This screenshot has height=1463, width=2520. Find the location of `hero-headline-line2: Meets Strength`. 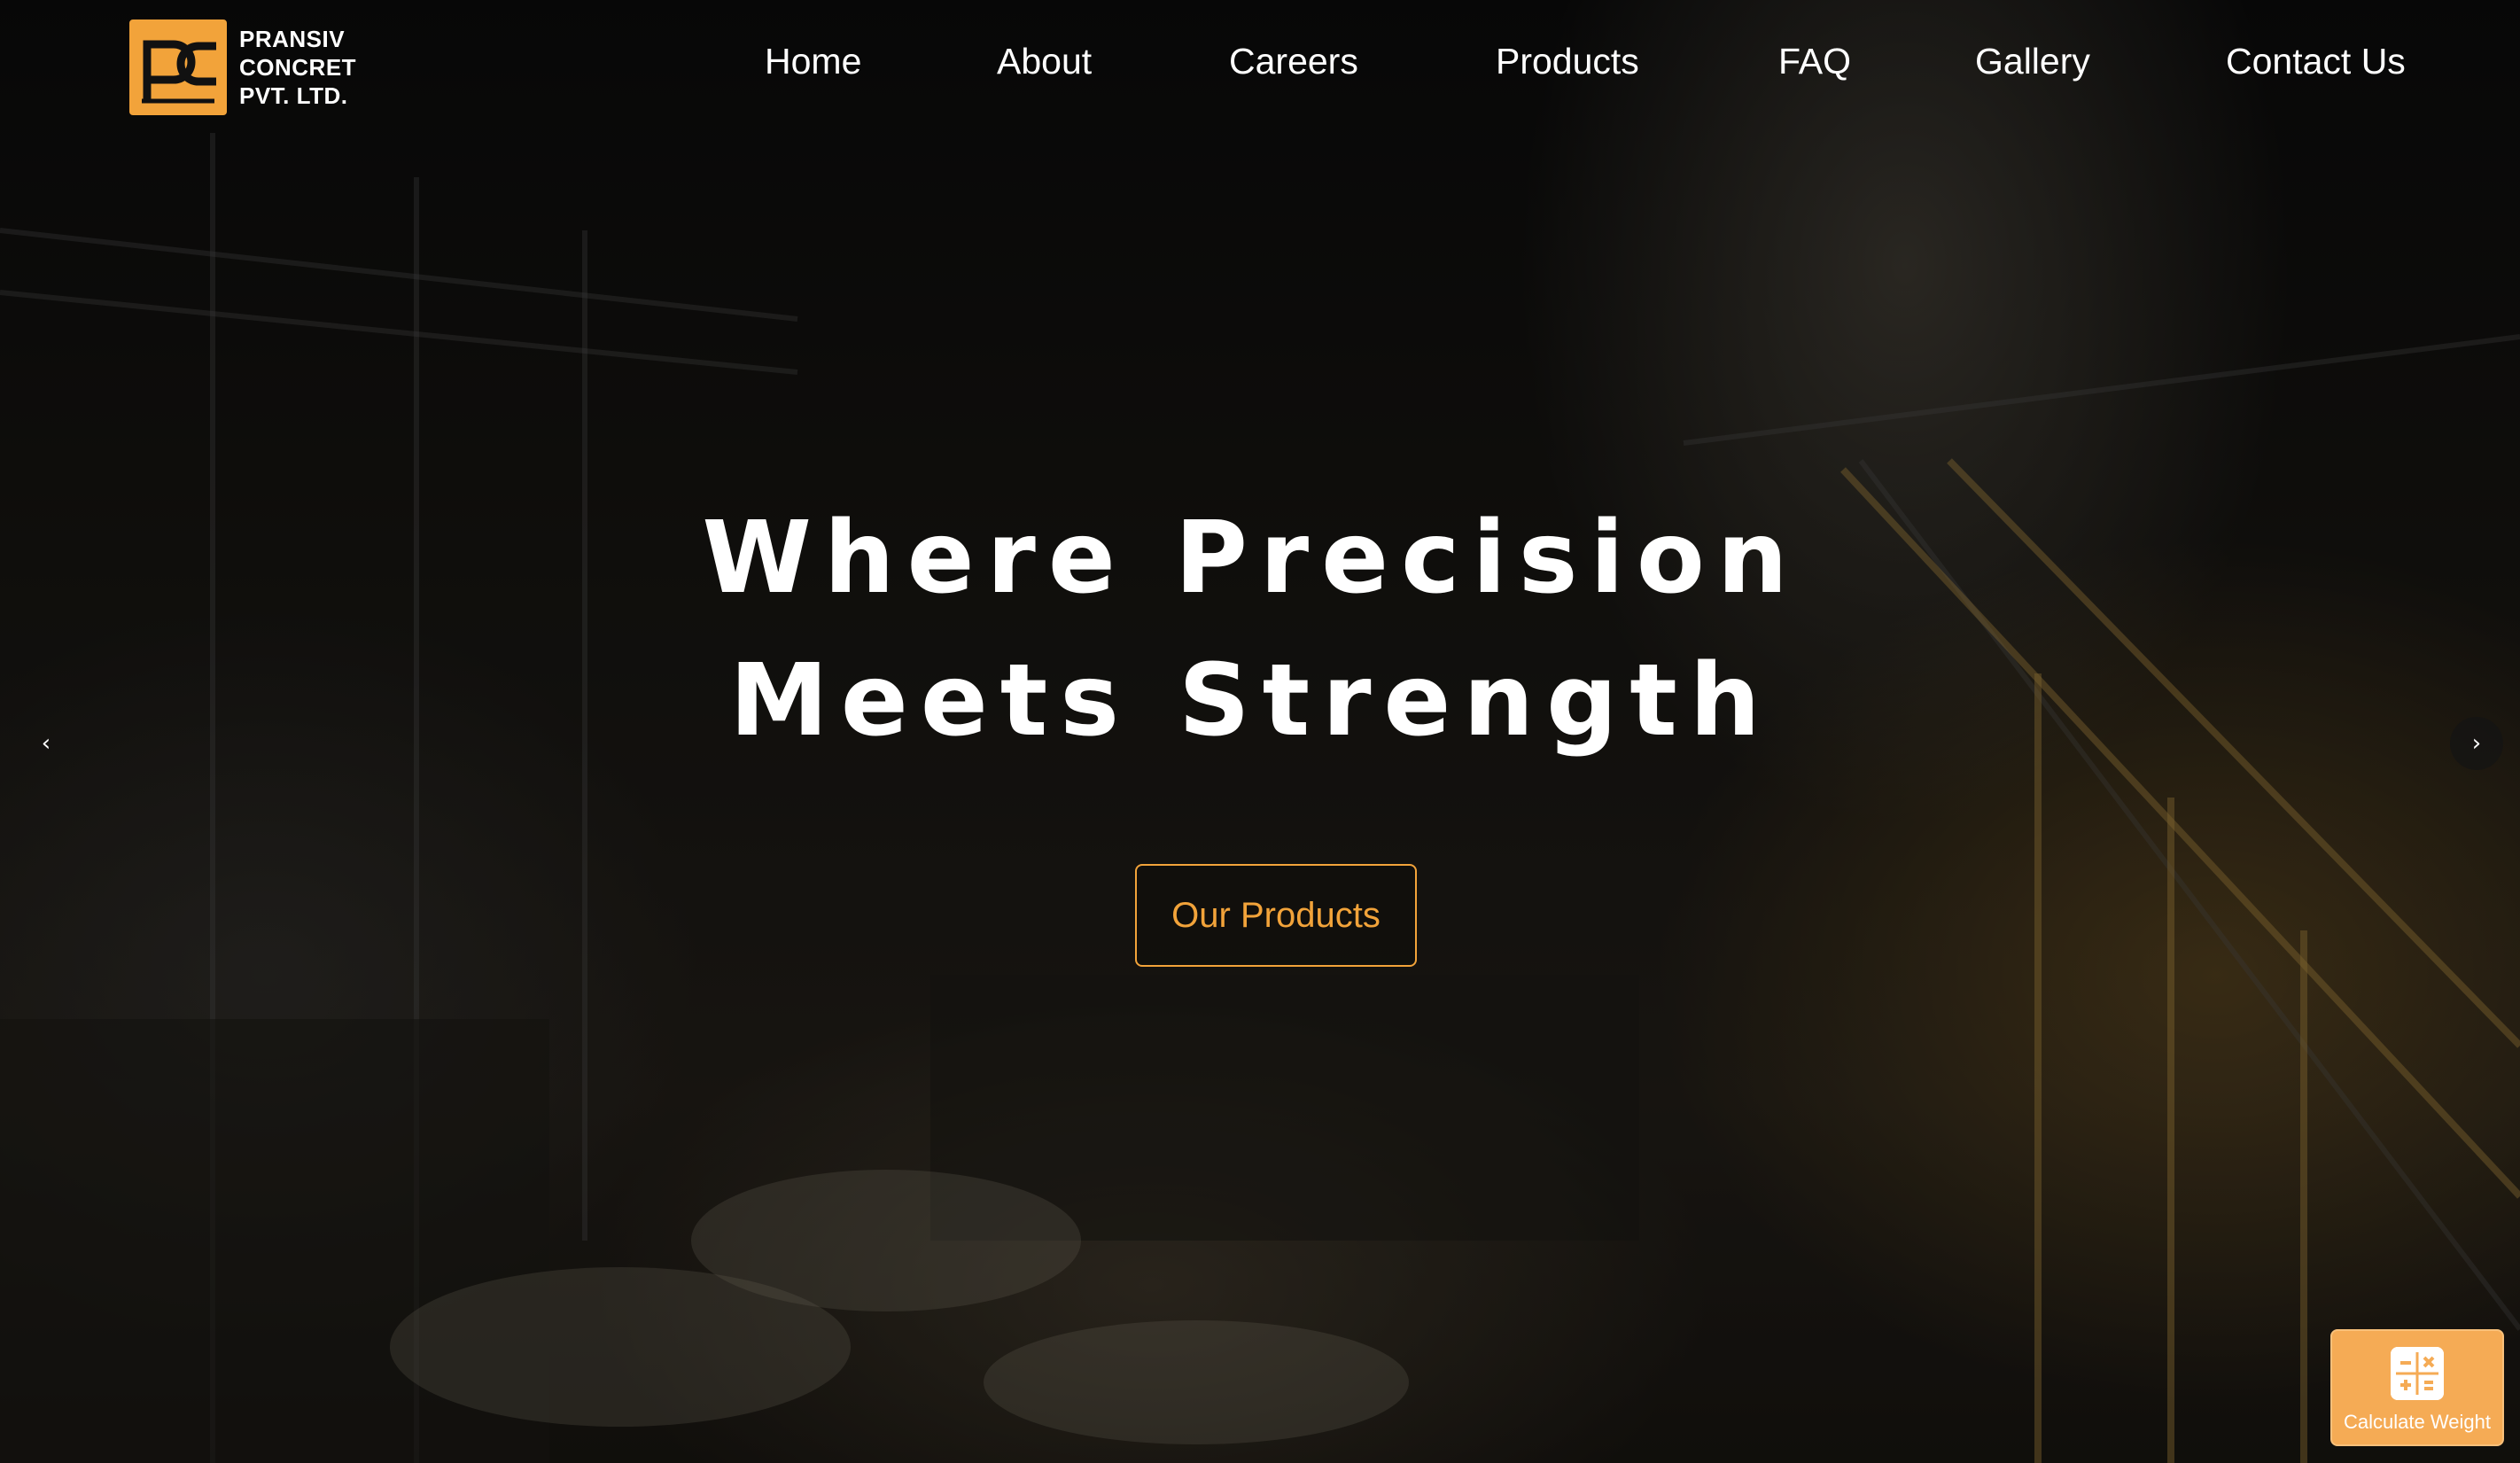

hero-headline-line2: Meets Strength is located at coordinates (1251, 701).